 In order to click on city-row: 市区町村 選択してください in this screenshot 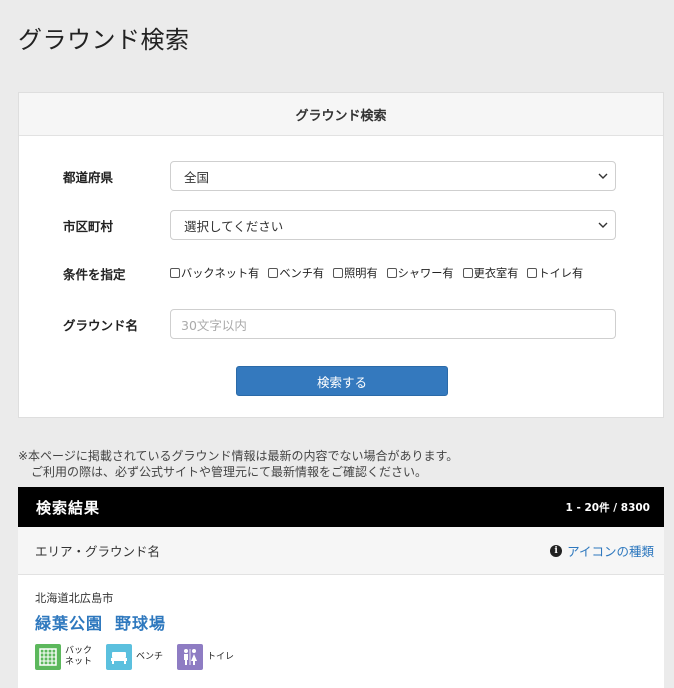, I will do `click(341, 225)`.